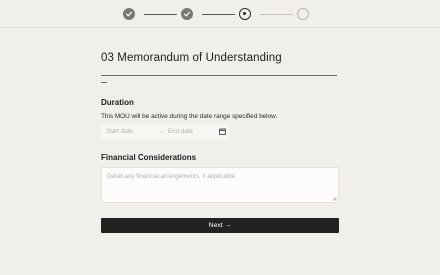 This screenshot has height=275, width=440. What do you see at coordinates (303, 14) in the screenshot?
I see `step-4-upcoming` at bounding box center [303, 14].